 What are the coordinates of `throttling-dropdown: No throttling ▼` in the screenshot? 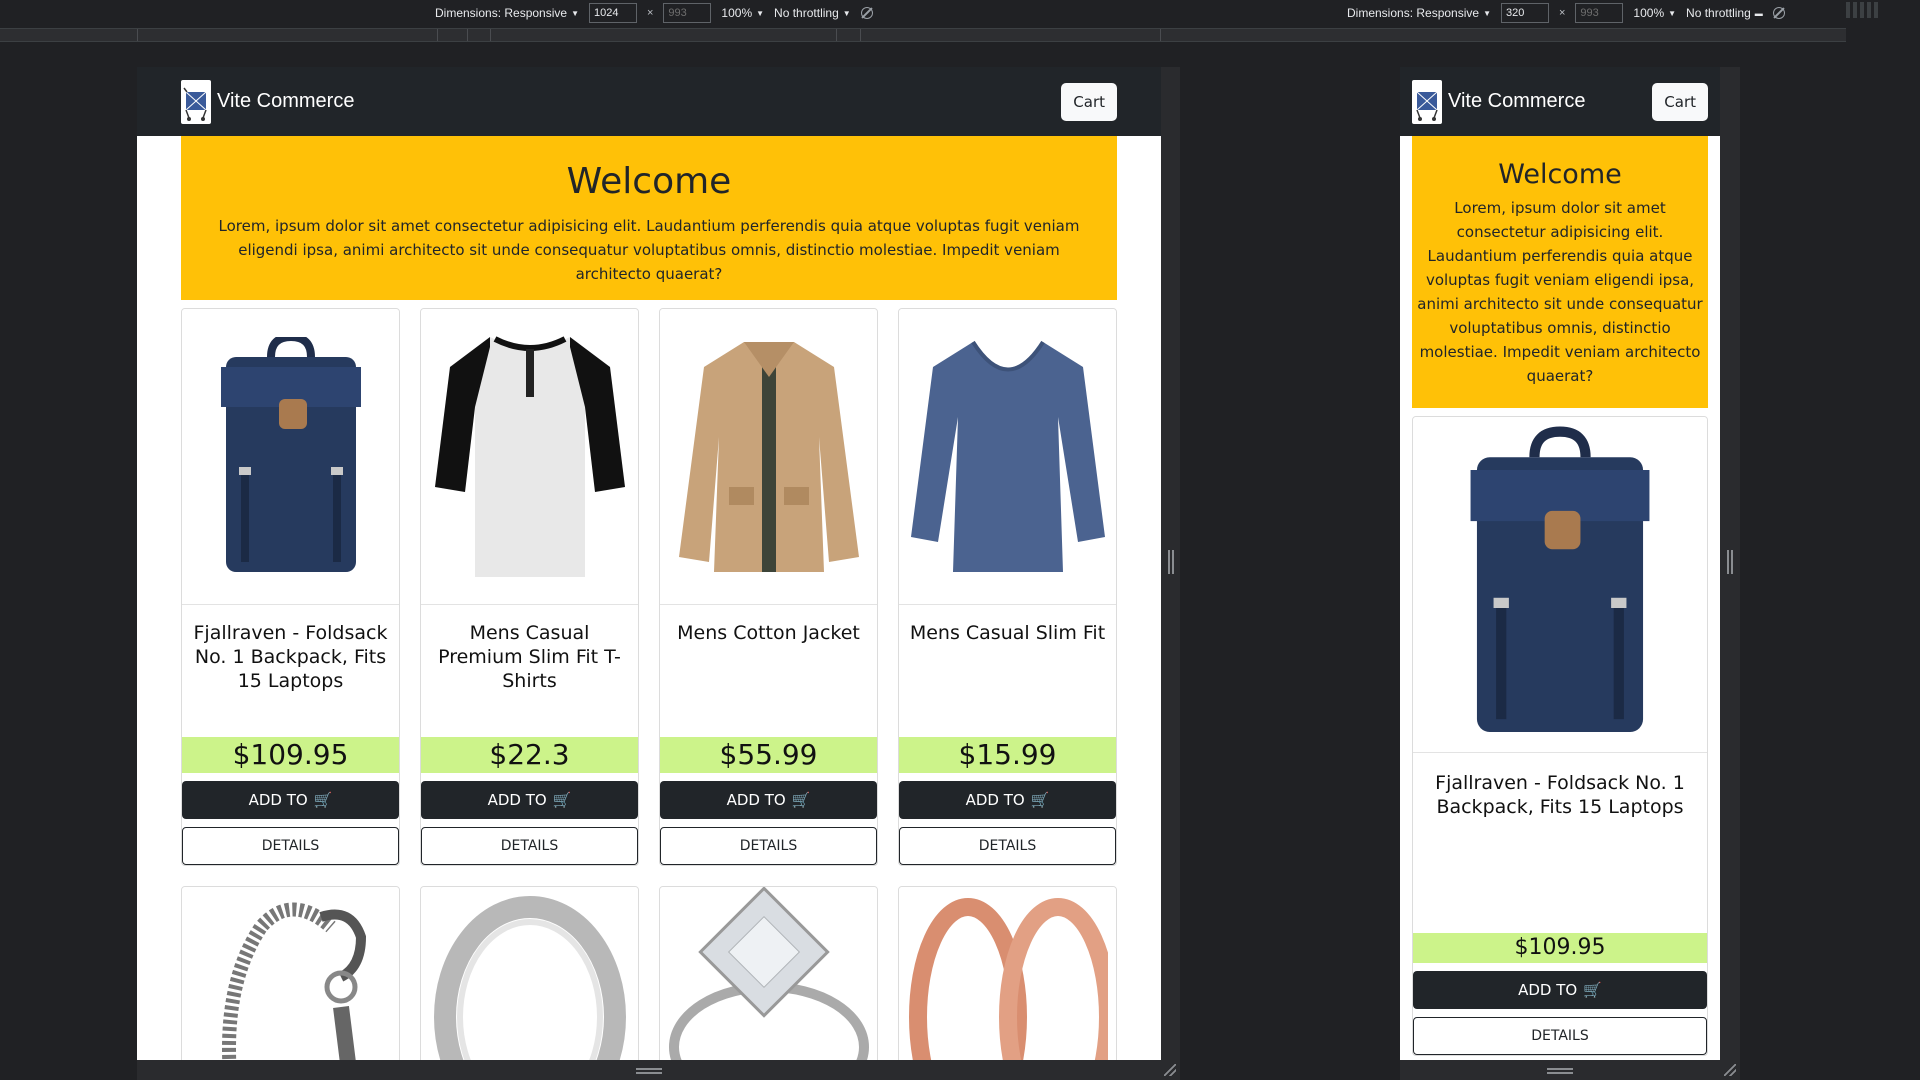 It's located at (812, 13).